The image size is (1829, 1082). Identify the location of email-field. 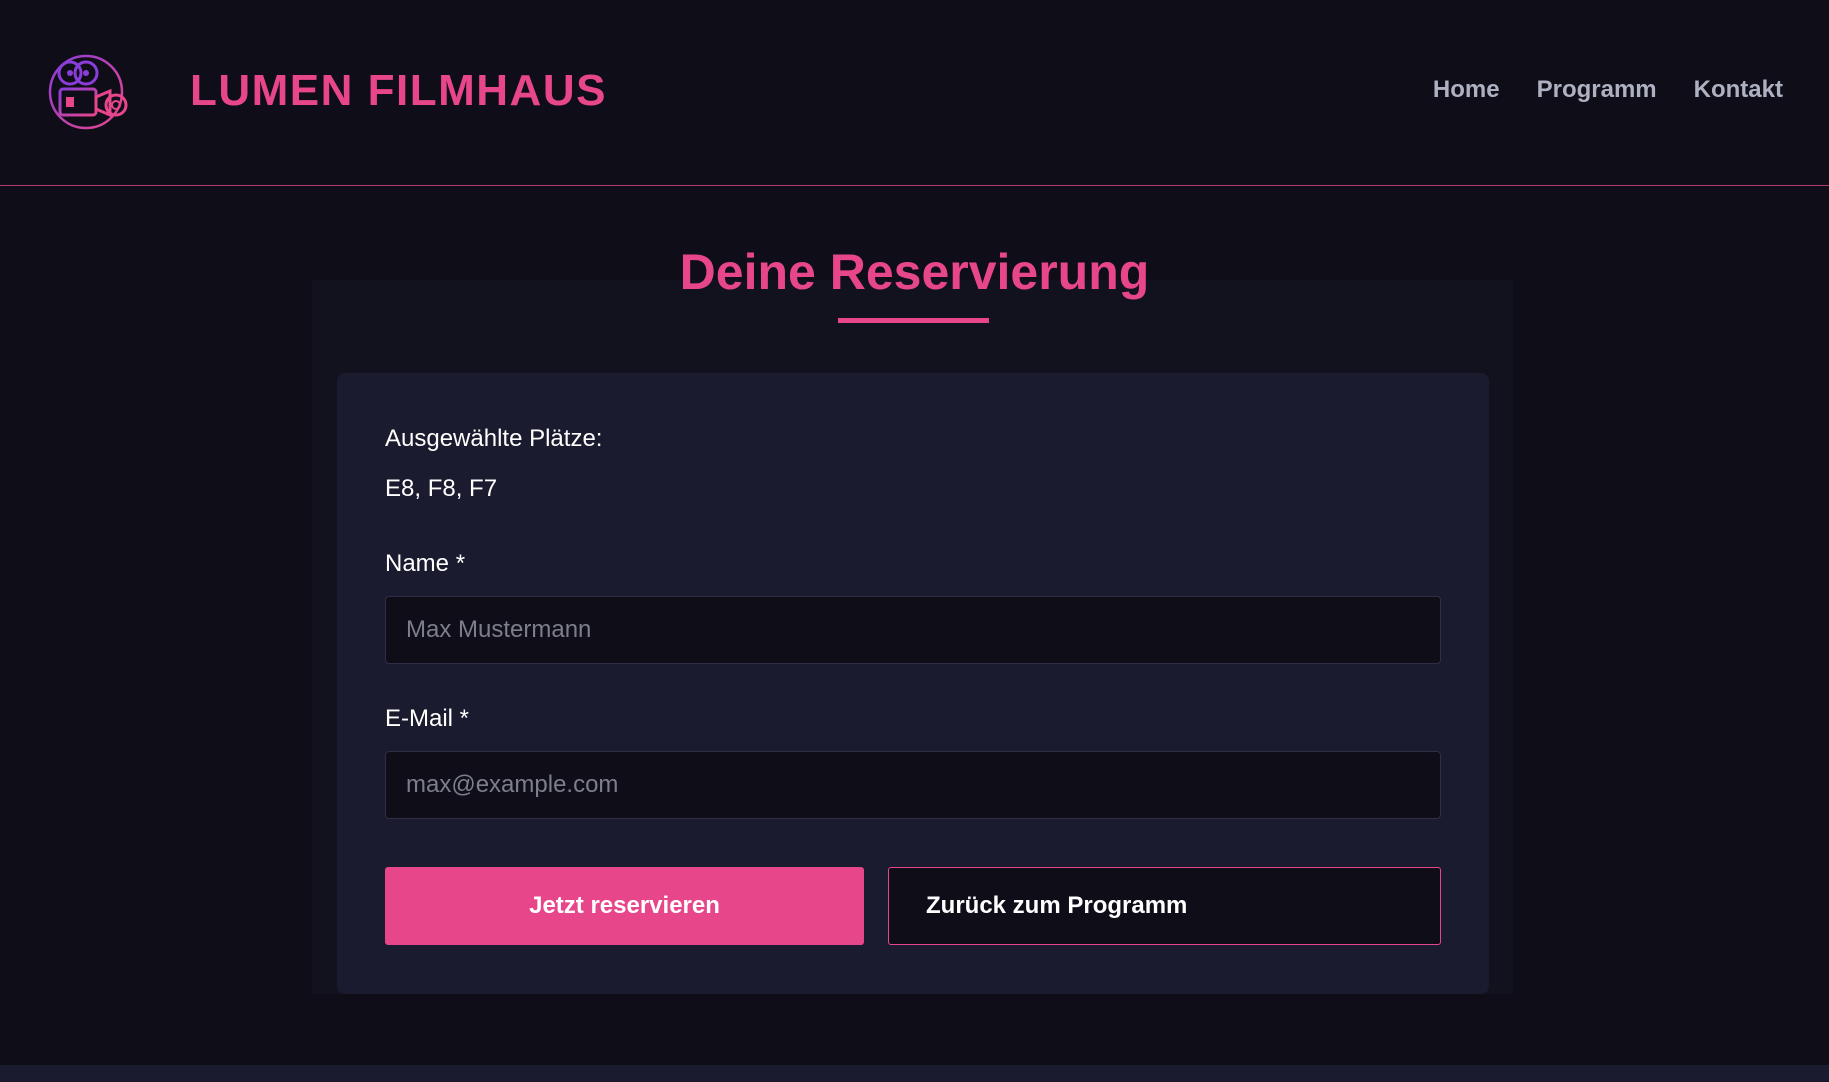
(913, 785).